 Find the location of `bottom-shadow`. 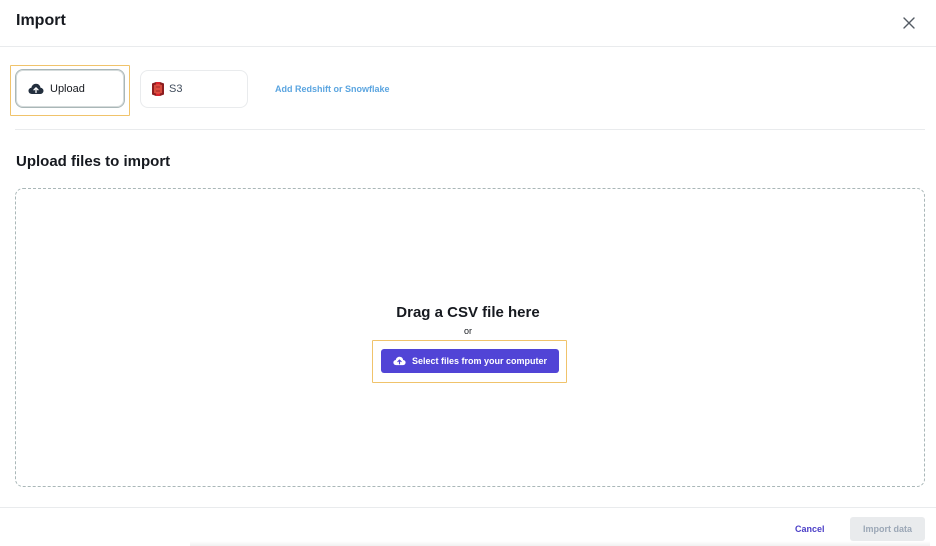

bottom-shadow is located at coordinates (560, 543).